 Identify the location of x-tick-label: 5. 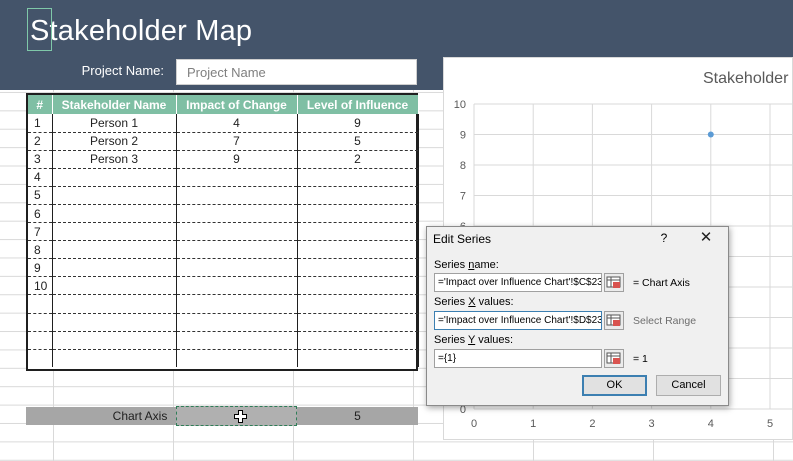
(770, 424).